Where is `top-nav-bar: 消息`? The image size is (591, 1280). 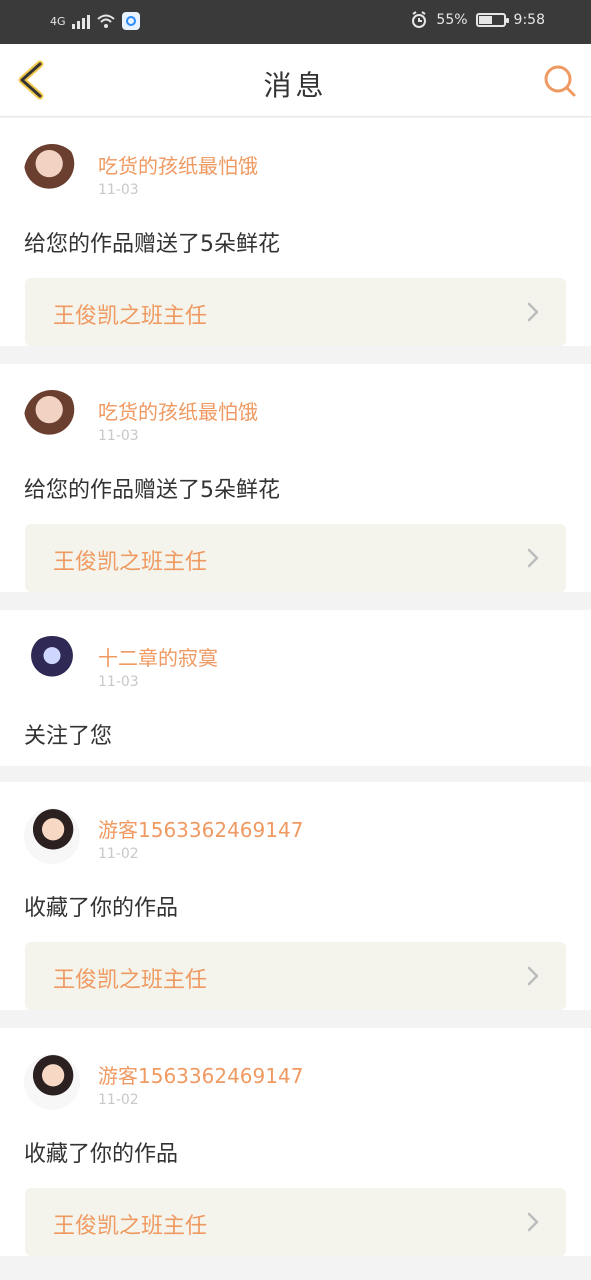 top-nav-bar: 消息 is located at coordinates (295, 80).